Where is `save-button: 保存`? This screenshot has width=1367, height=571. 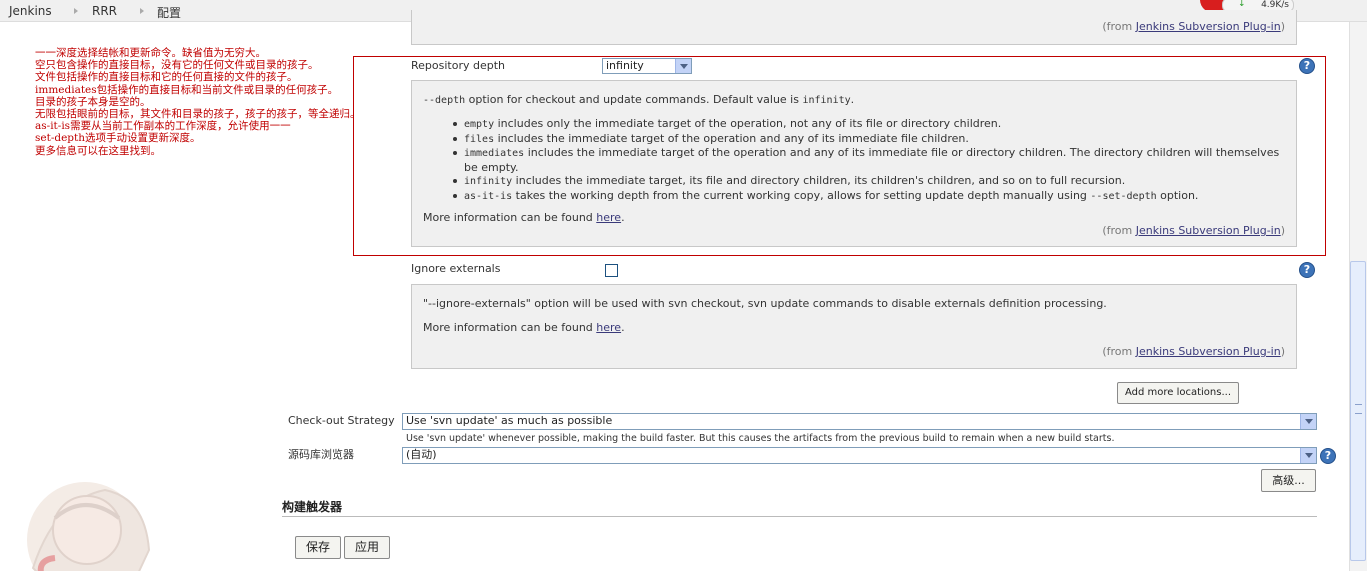 save-button: 保存 is located at coordinates (318, 547).